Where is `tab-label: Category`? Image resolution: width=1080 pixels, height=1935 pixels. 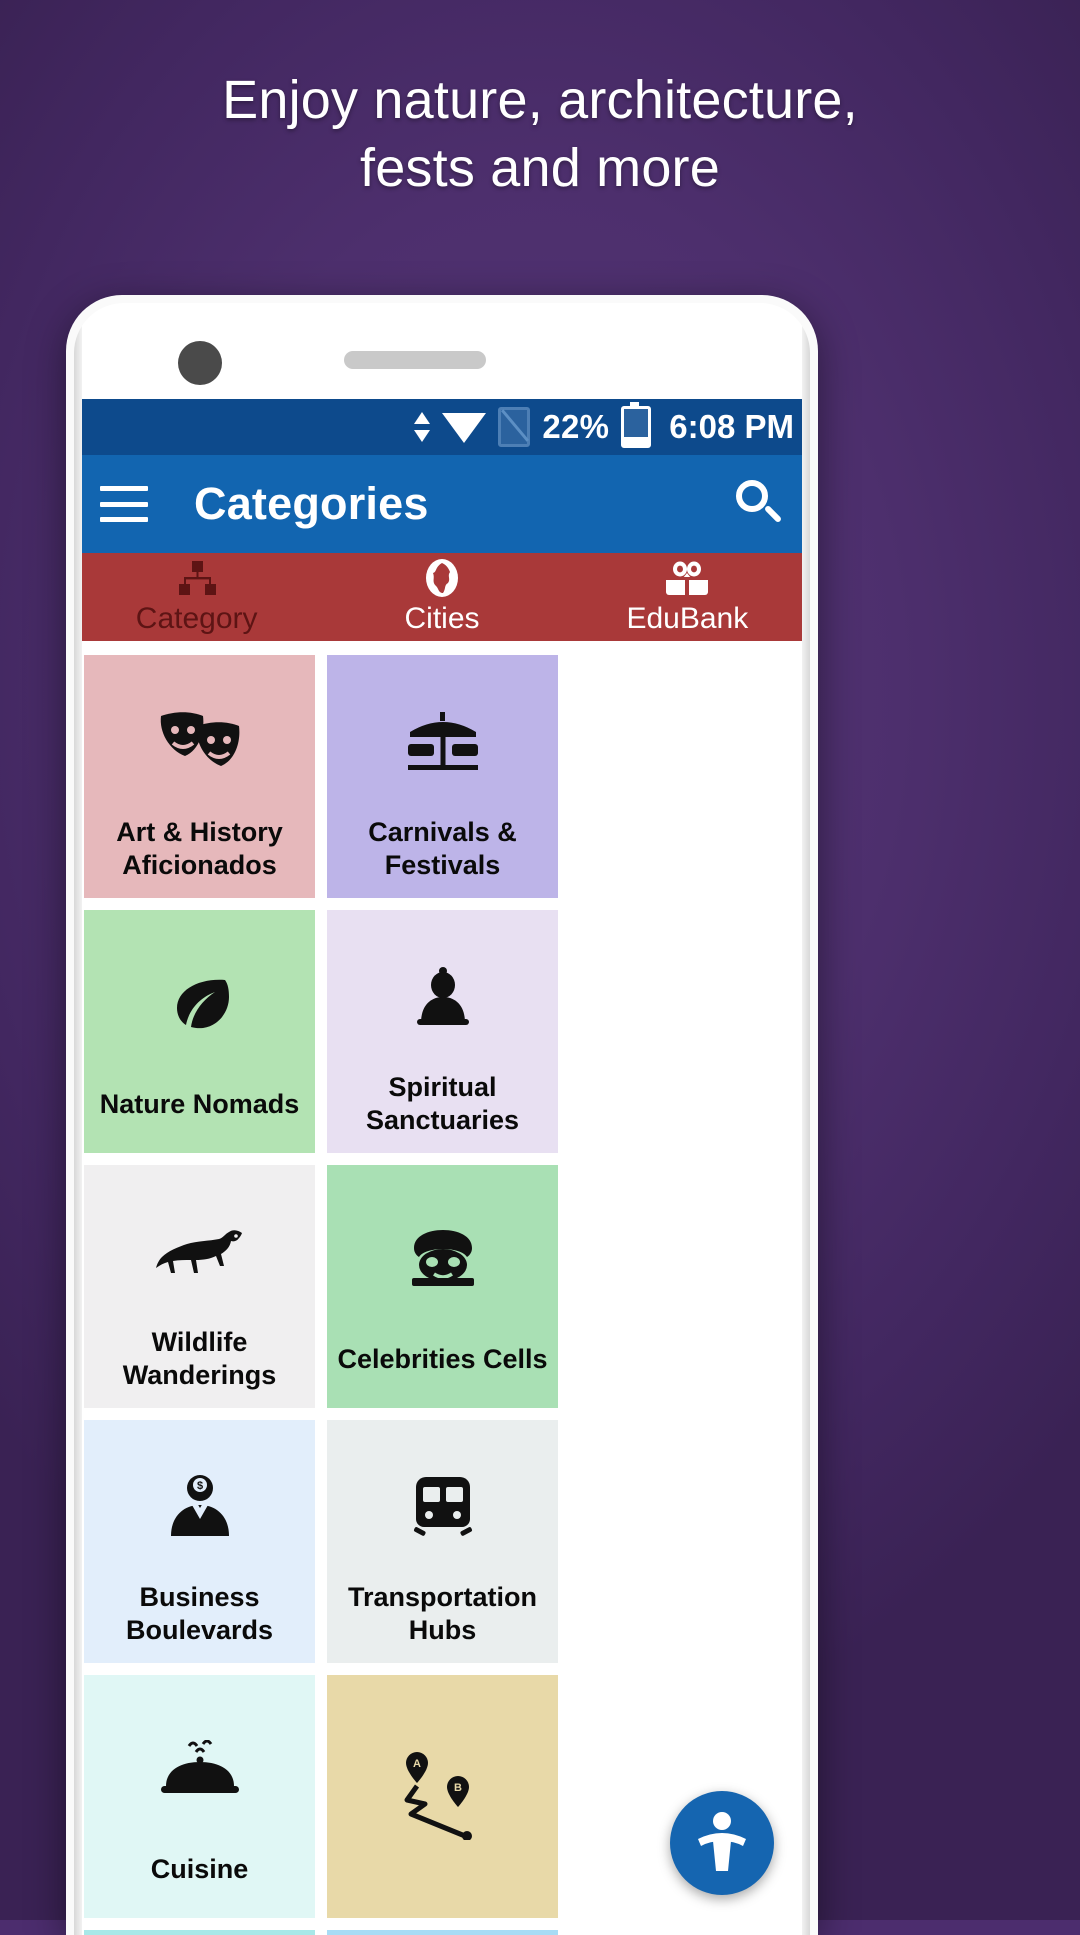 tab-label: Category is located at coordinates (196, 618).